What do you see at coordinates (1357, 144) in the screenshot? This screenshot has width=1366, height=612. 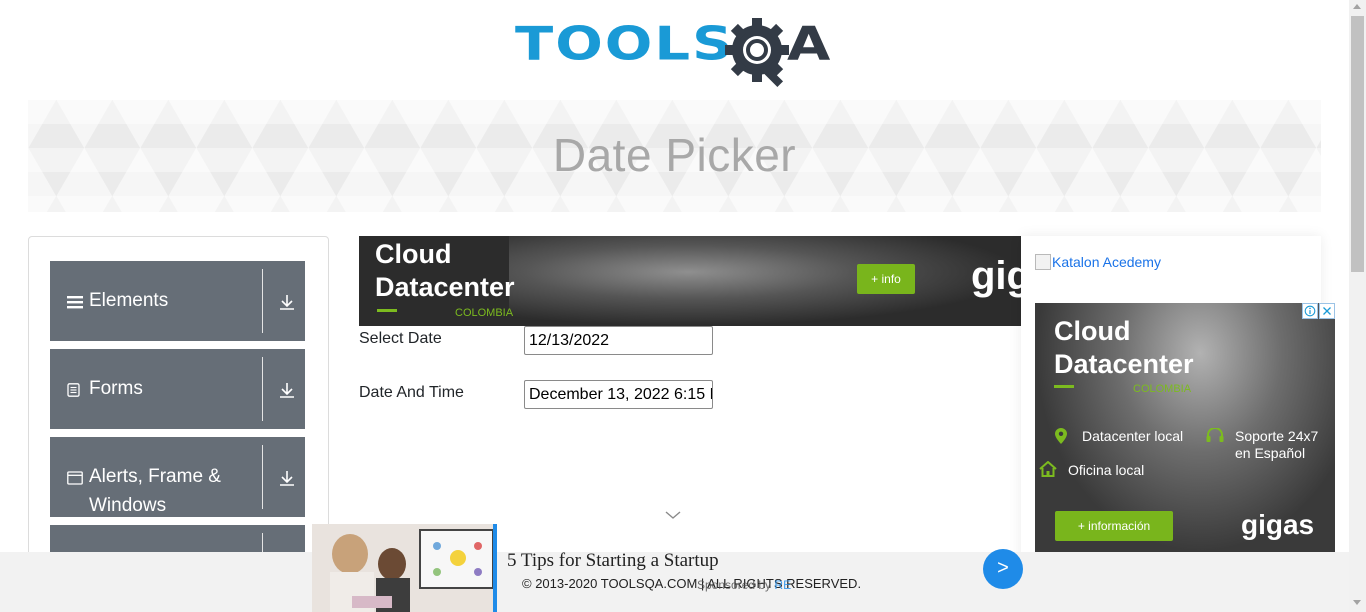 I see `scrollbar-thumb` at bounding box center [1357, 144].